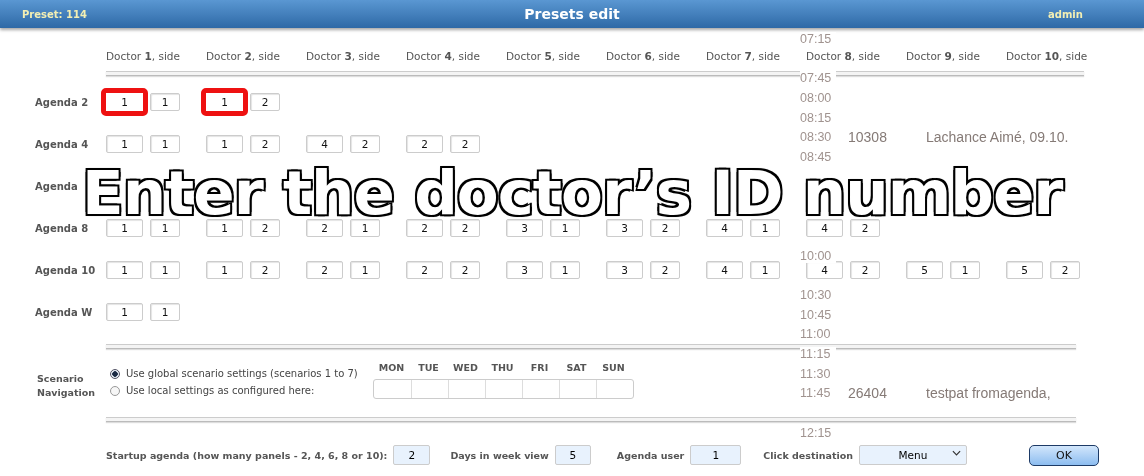  I want to click on column-header: Doctor 9, side, so click(943, 57).